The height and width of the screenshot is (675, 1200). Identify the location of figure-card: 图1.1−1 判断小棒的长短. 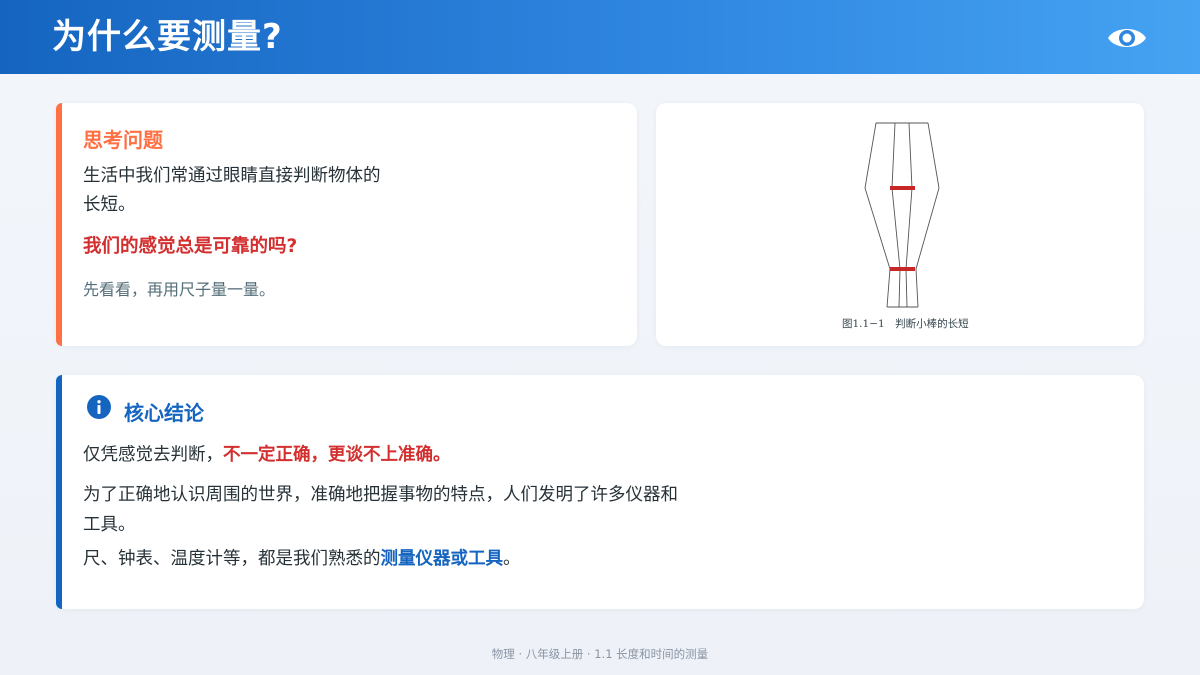
(900, 224).